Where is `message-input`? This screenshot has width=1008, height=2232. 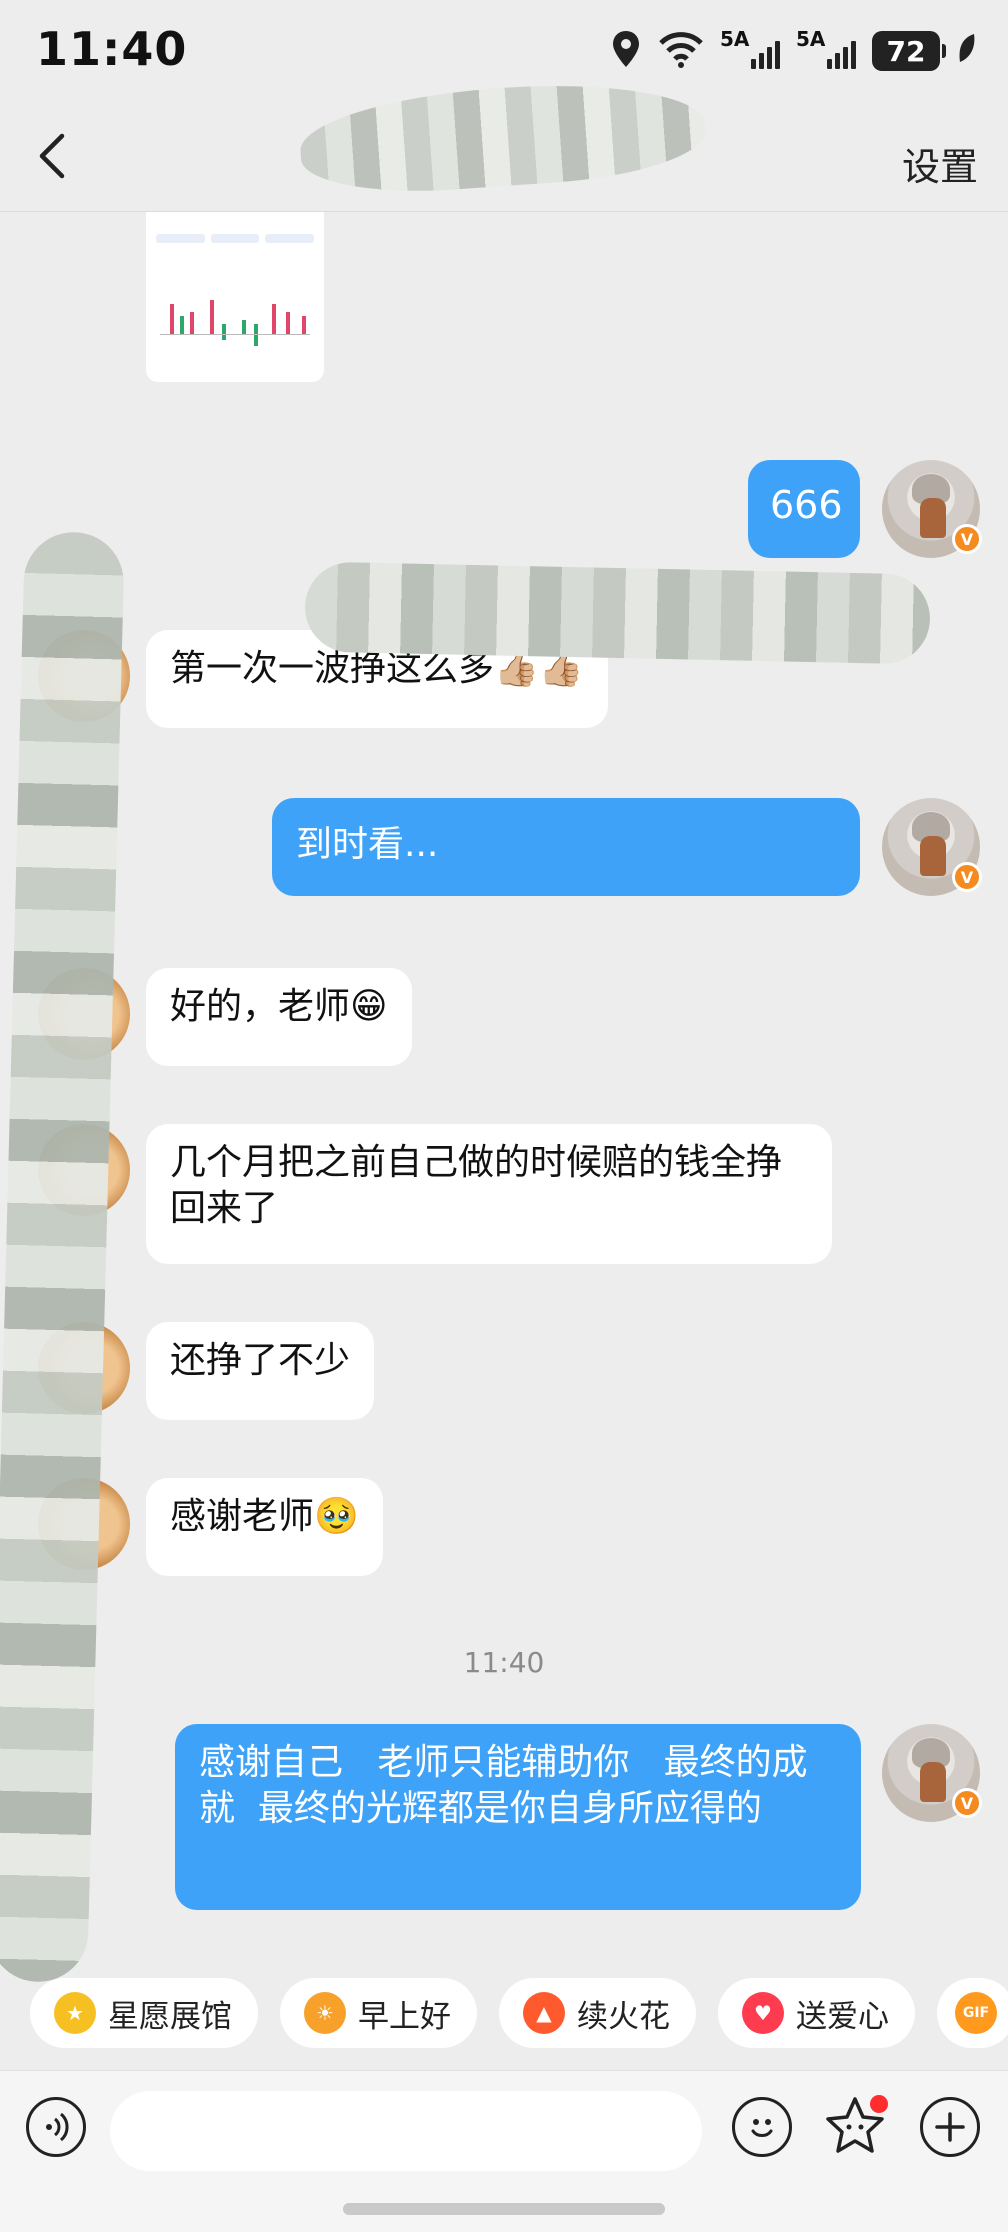 message-input is located at coordinates (406, 2131).